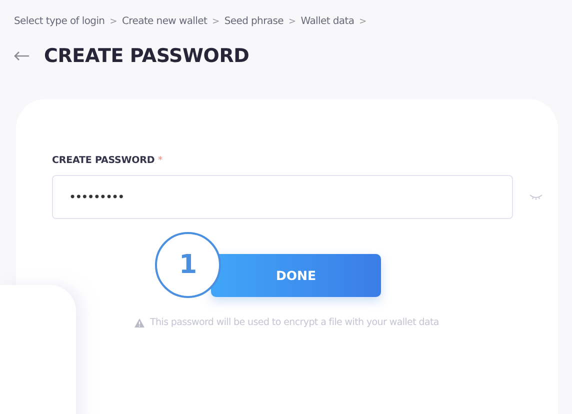 This screenshot has width=572, height=414. Describe the element at coordinates (254, 21) in the screenshot. I see `breadcrumb-link: Seed phrase` at that location.